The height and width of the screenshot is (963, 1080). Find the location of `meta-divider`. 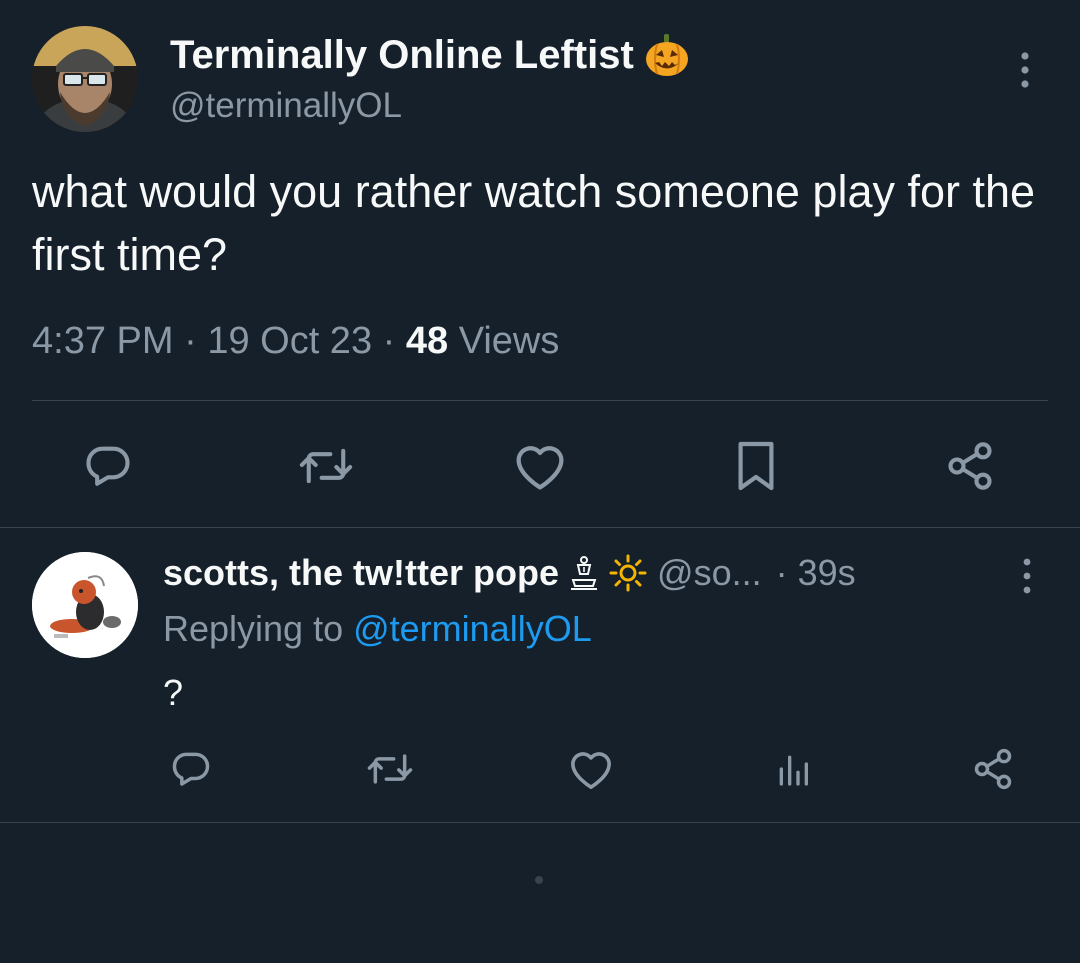

meta-divider is located at coordinates (540, 400).